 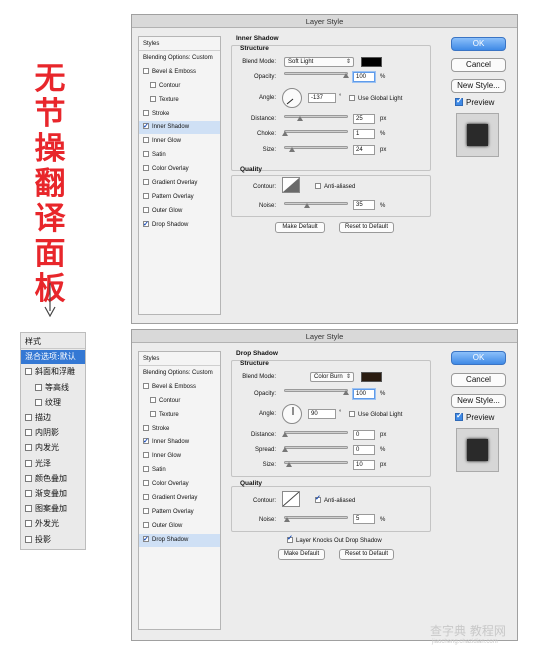 What do you see at coordinates (364, 450) in the screenshot?
I see `spread-input: 0` at bounding box center [364, 450].